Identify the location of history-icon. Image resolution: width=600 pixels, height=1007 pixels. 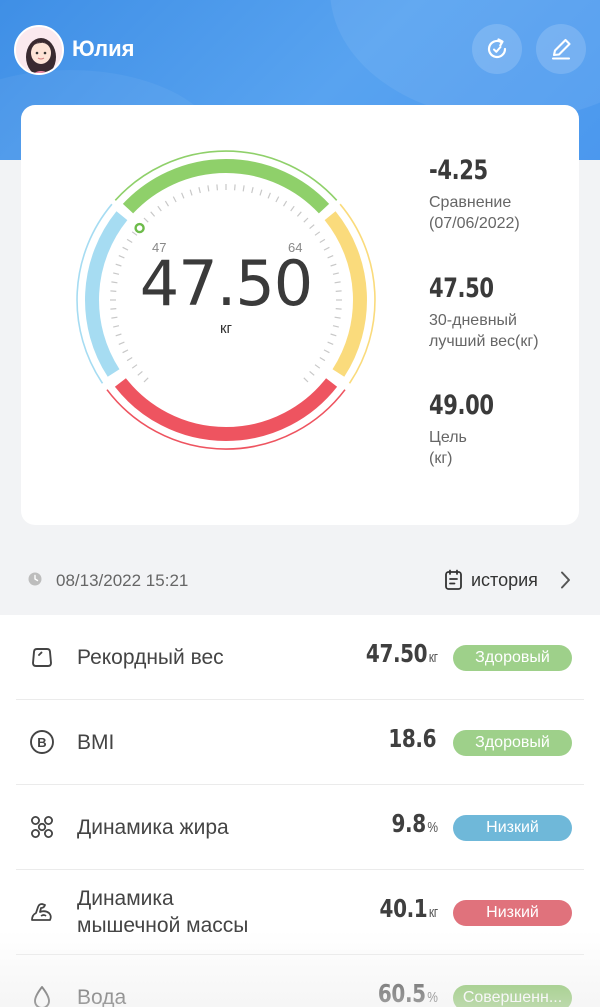
(454, 580).